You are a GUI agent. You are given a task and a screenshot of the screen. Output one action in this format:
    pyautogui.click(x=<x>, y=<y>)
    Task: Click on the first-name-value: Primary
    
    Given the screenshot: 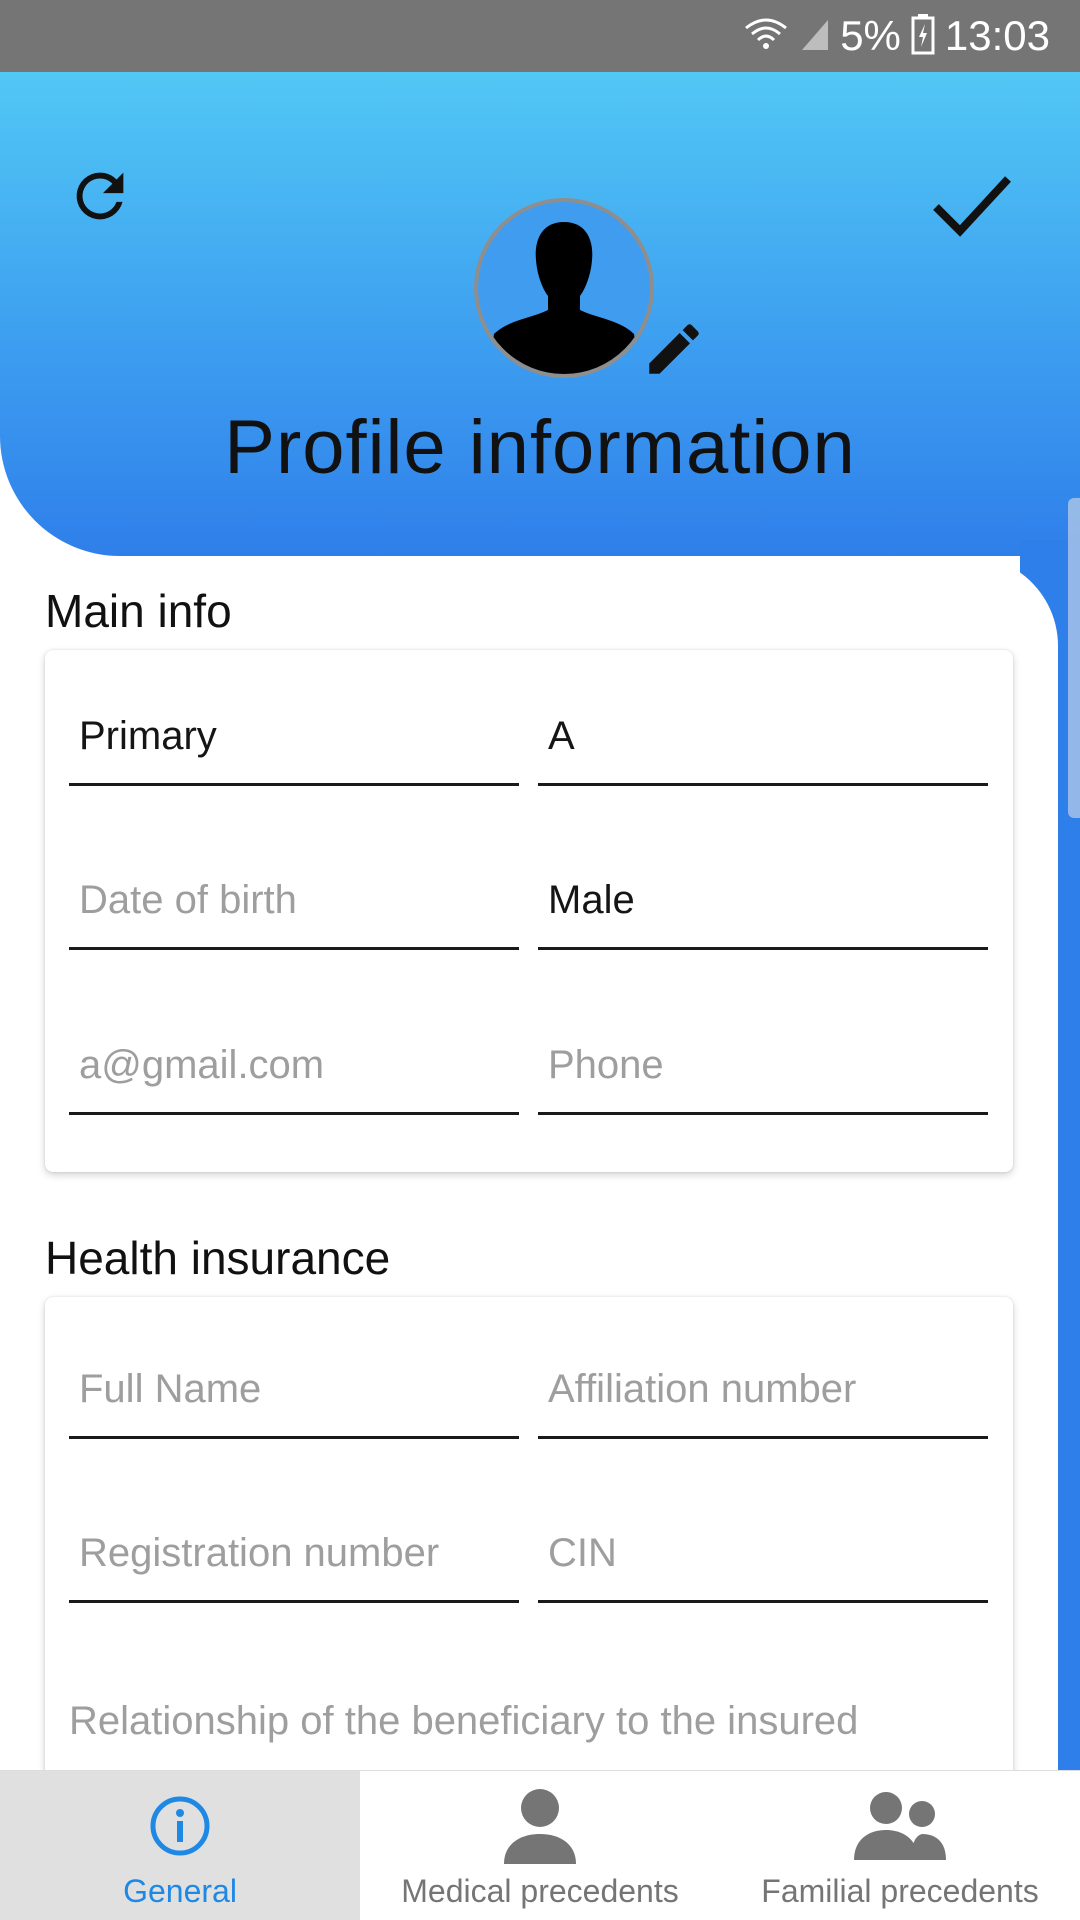 What is the action you would take?
    pyautogui.click(x=148, y=736)
    